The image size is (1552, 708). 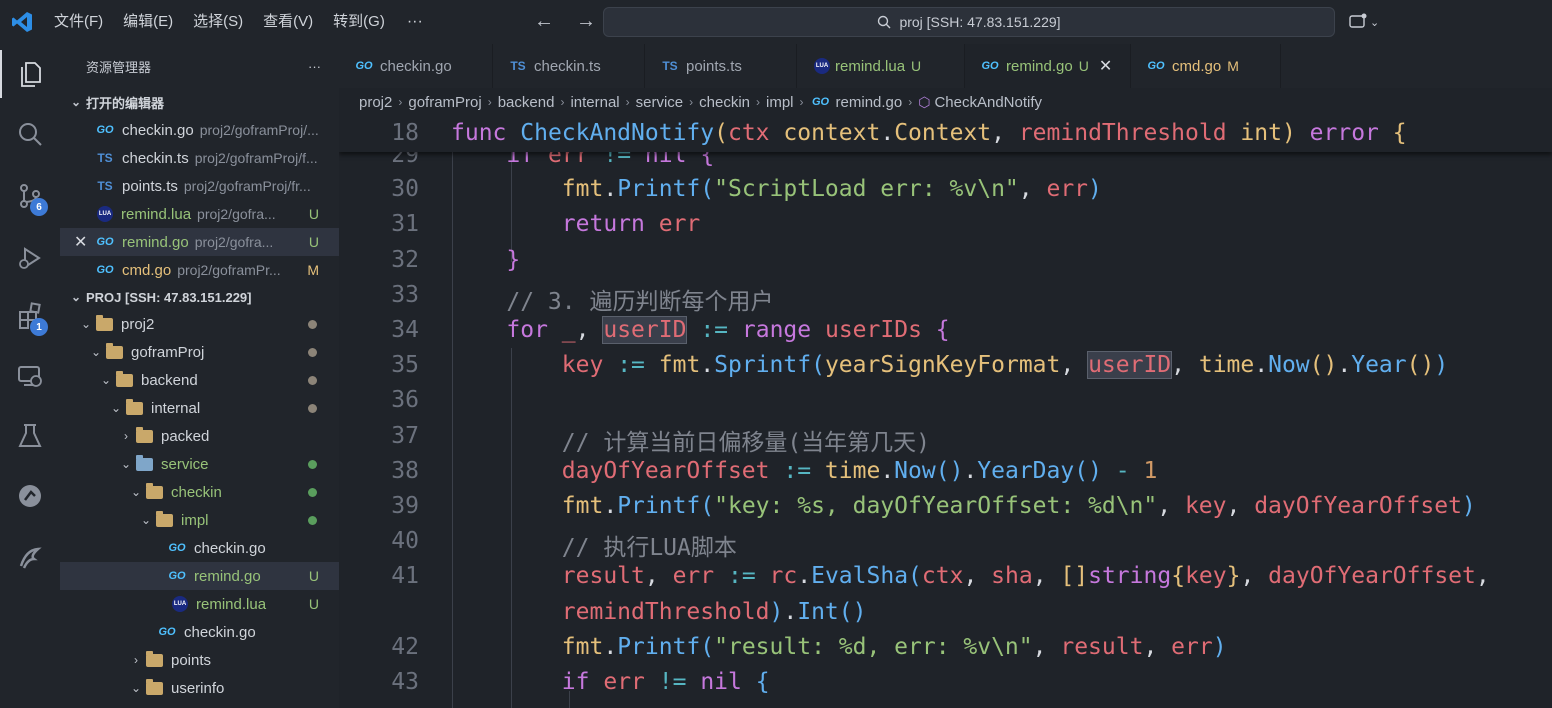 What do you see at coordinates (30, 496) in the screenshot?
I see `gitlens-icon` at bounding box center [30, 496].